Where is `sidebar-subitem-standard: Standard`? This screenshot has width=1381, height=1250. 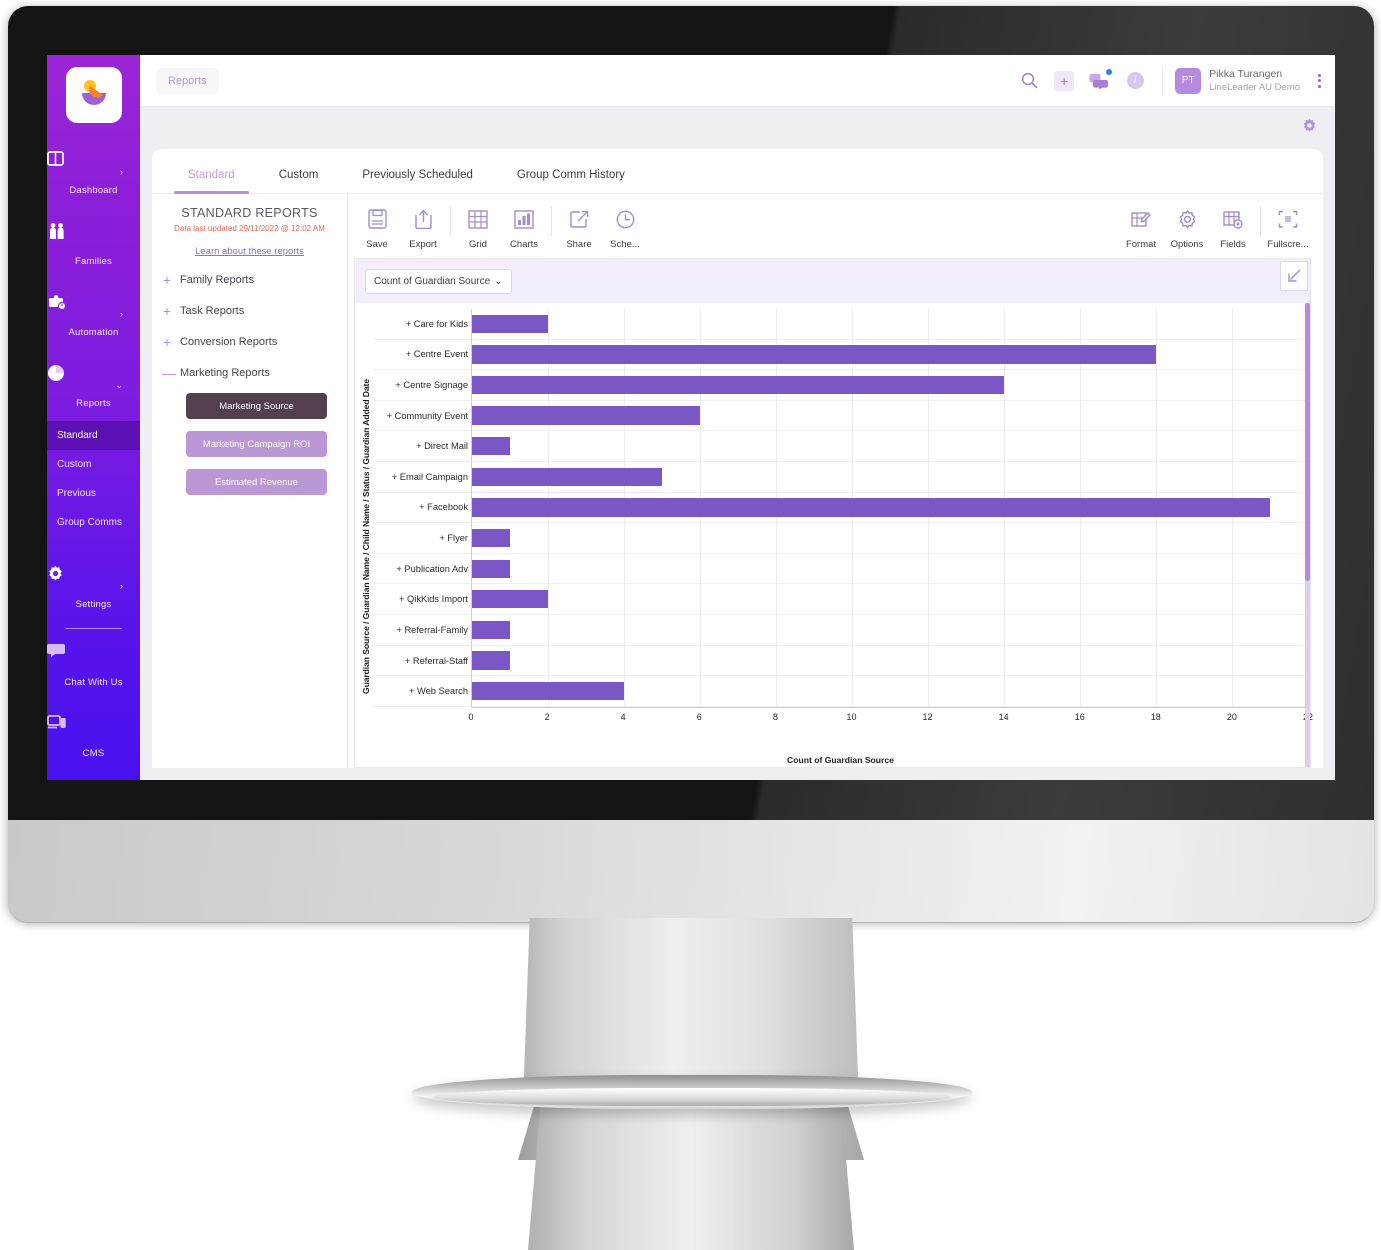 sidebar-subitem-standard: Standard is located at coordinates (93, 435).